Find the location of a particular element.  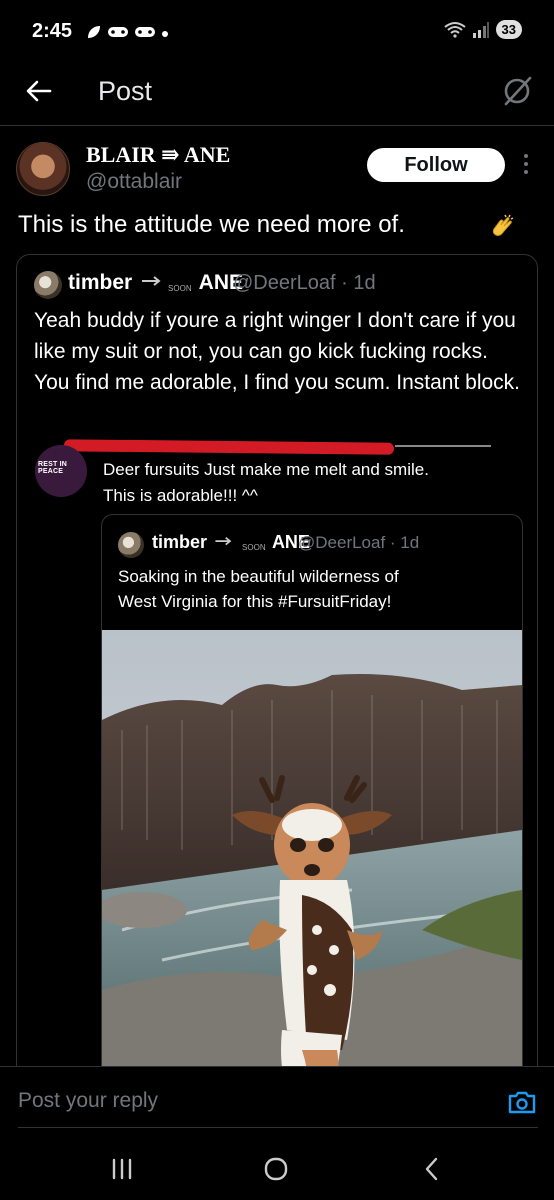

grok-icon is located at coordinates (517, 91).